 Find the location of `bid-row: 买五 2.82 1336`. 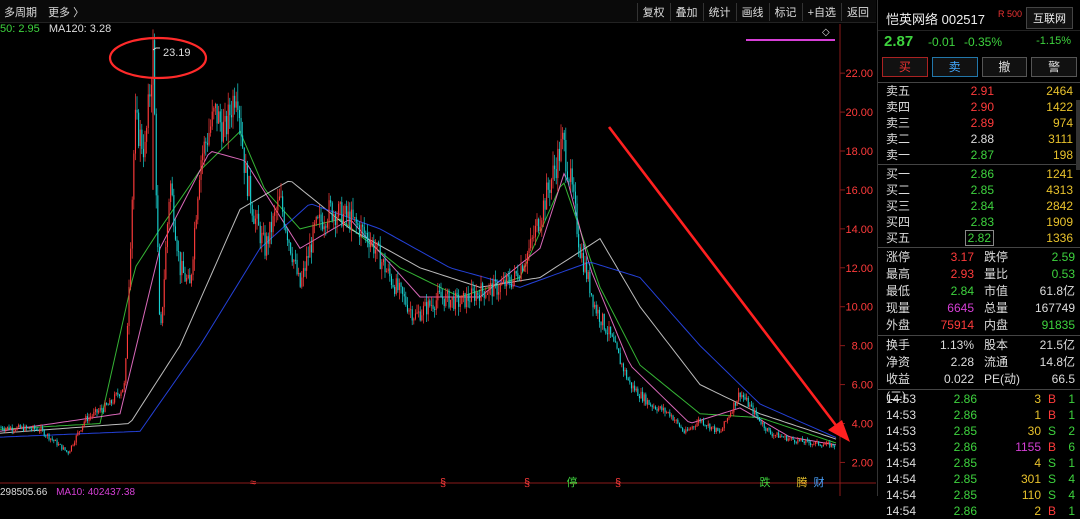

bid-row: 买五 2.82 1336 is located at coordinates (979, 238).